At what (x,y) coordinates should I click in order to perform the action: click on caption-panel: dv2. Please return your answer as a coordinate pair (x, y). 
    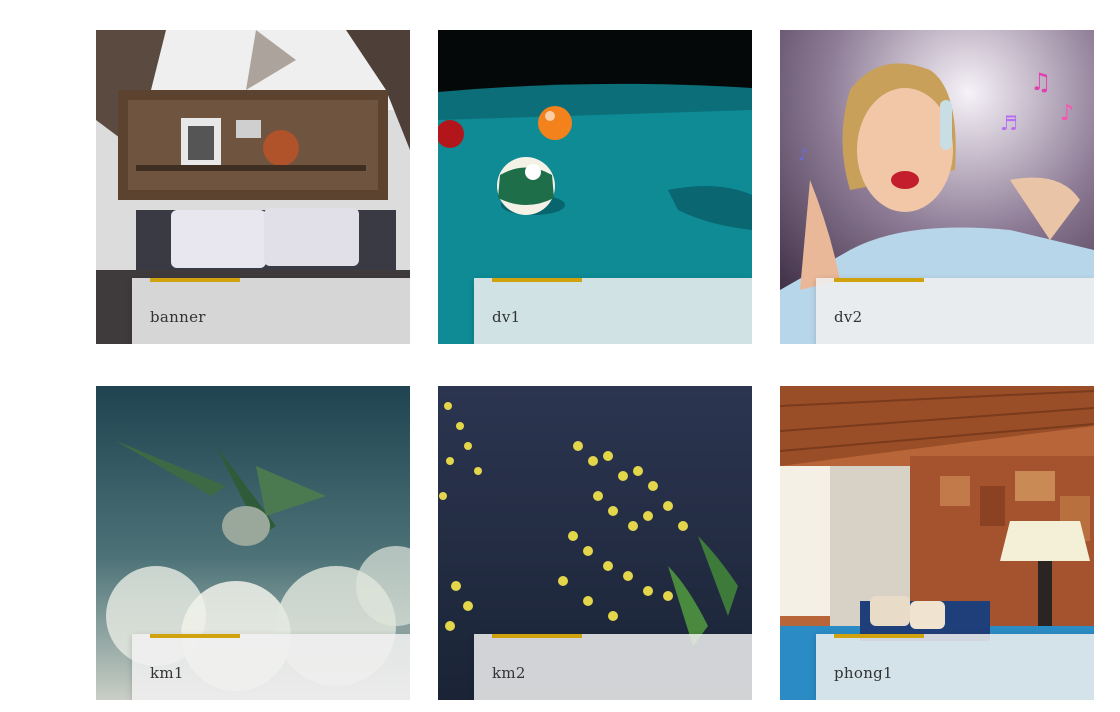
    Looking at the image, I should click on (955, 311).